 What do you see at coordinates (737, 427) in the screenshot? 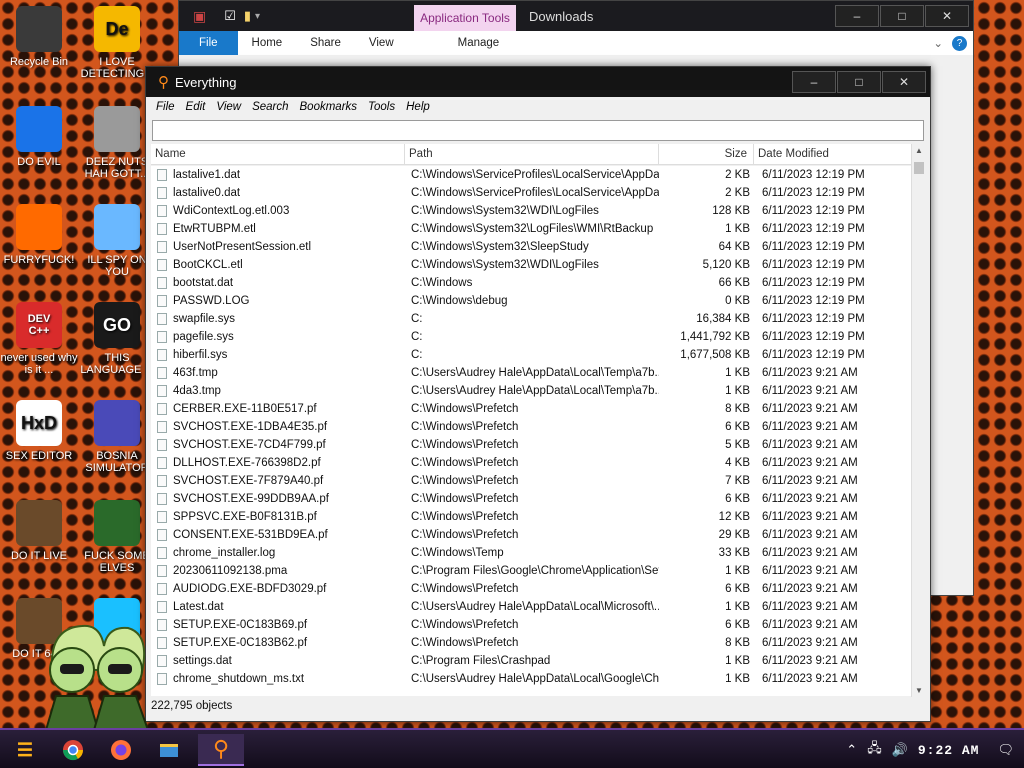
I see `file-size: 6 KB` at bounding box center [737, 427].